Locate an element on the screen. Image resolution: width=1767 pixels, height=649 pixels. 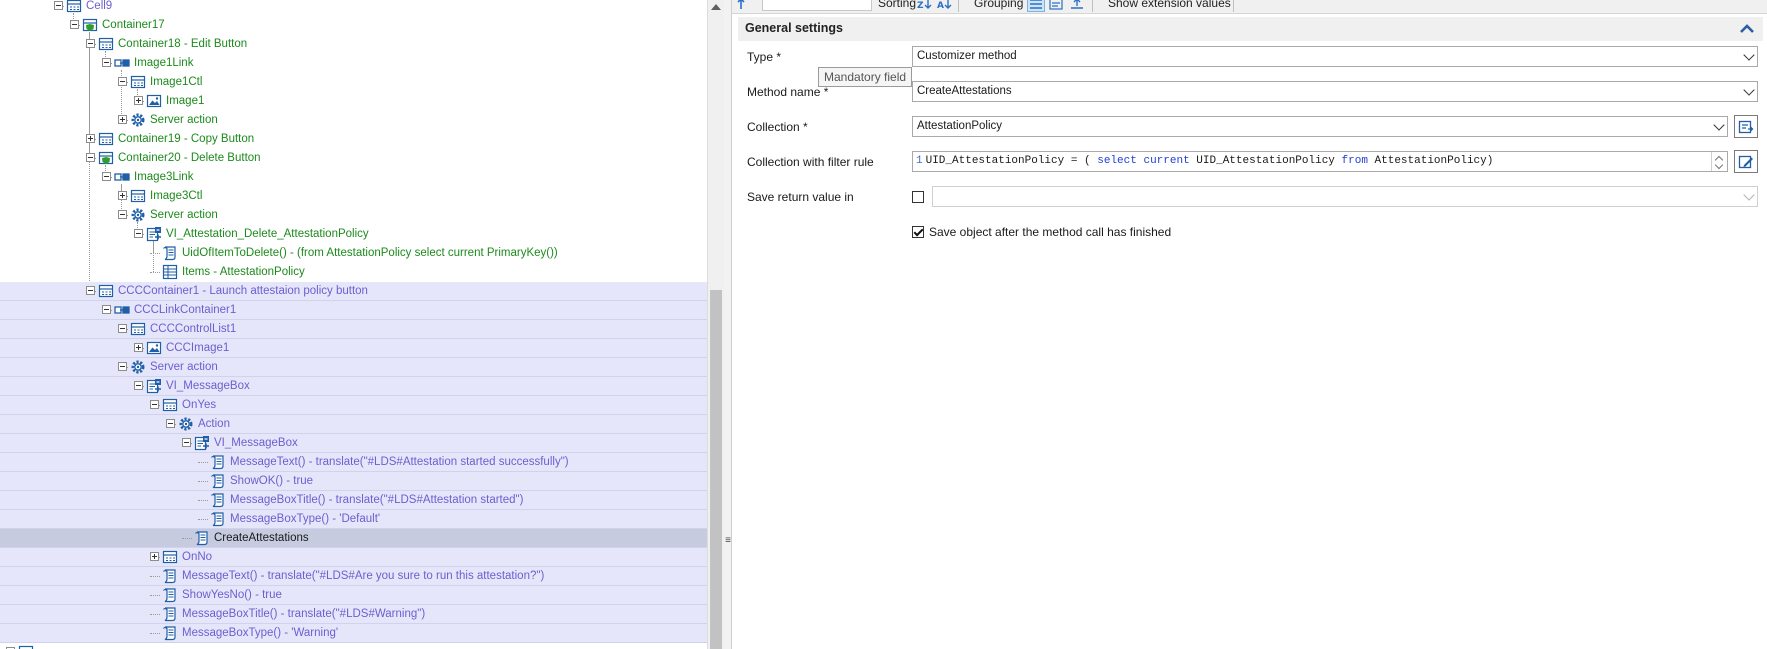
tree-row: Action is located at coordinates (353, 424).